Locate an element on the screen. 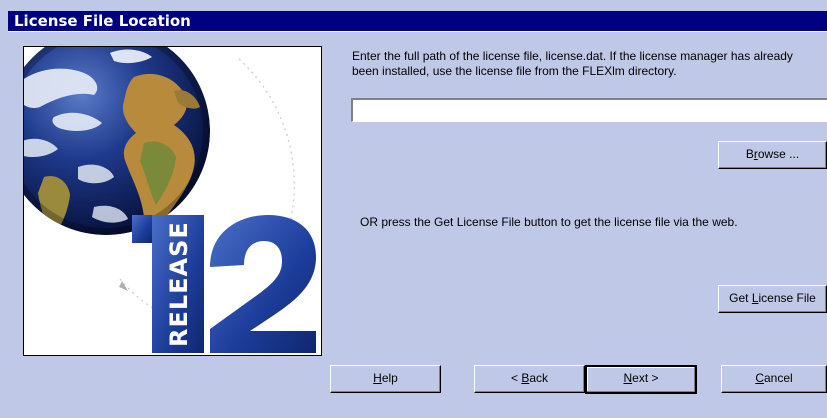  orbit-arrow is located at coordinates (123, 286).